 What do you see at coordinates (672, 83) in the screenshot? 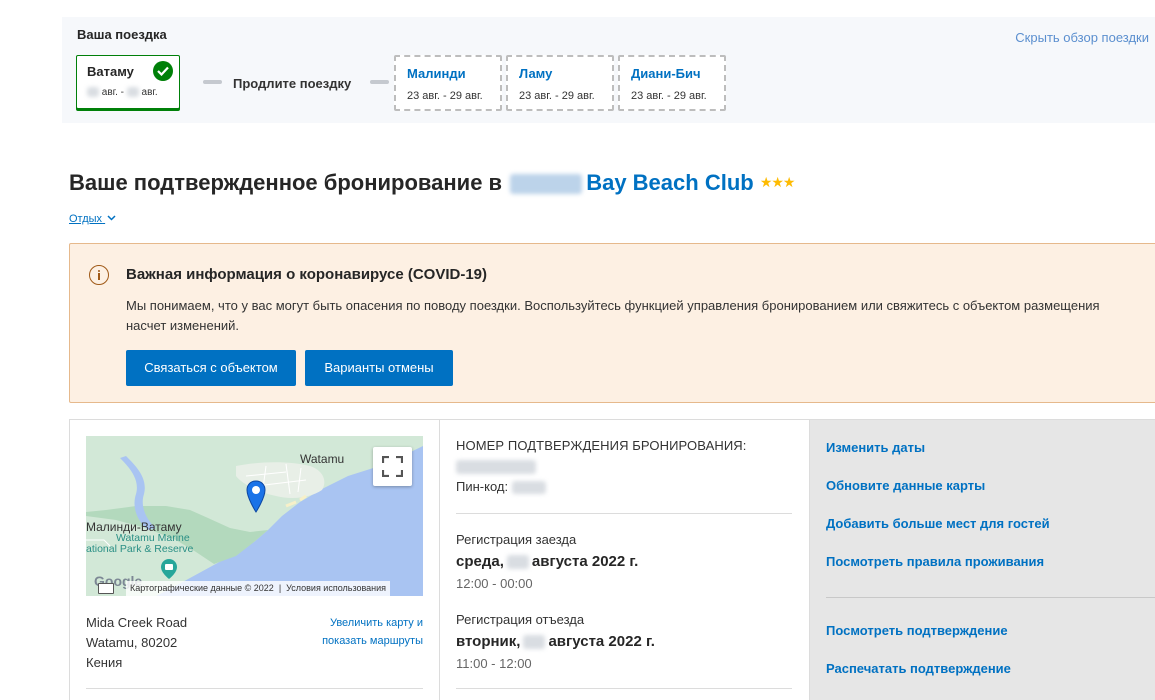
I see `trip-suggestion-diani: Диани-Бич 23 авг. - 29 авг.` at bounding box center [672, 83].